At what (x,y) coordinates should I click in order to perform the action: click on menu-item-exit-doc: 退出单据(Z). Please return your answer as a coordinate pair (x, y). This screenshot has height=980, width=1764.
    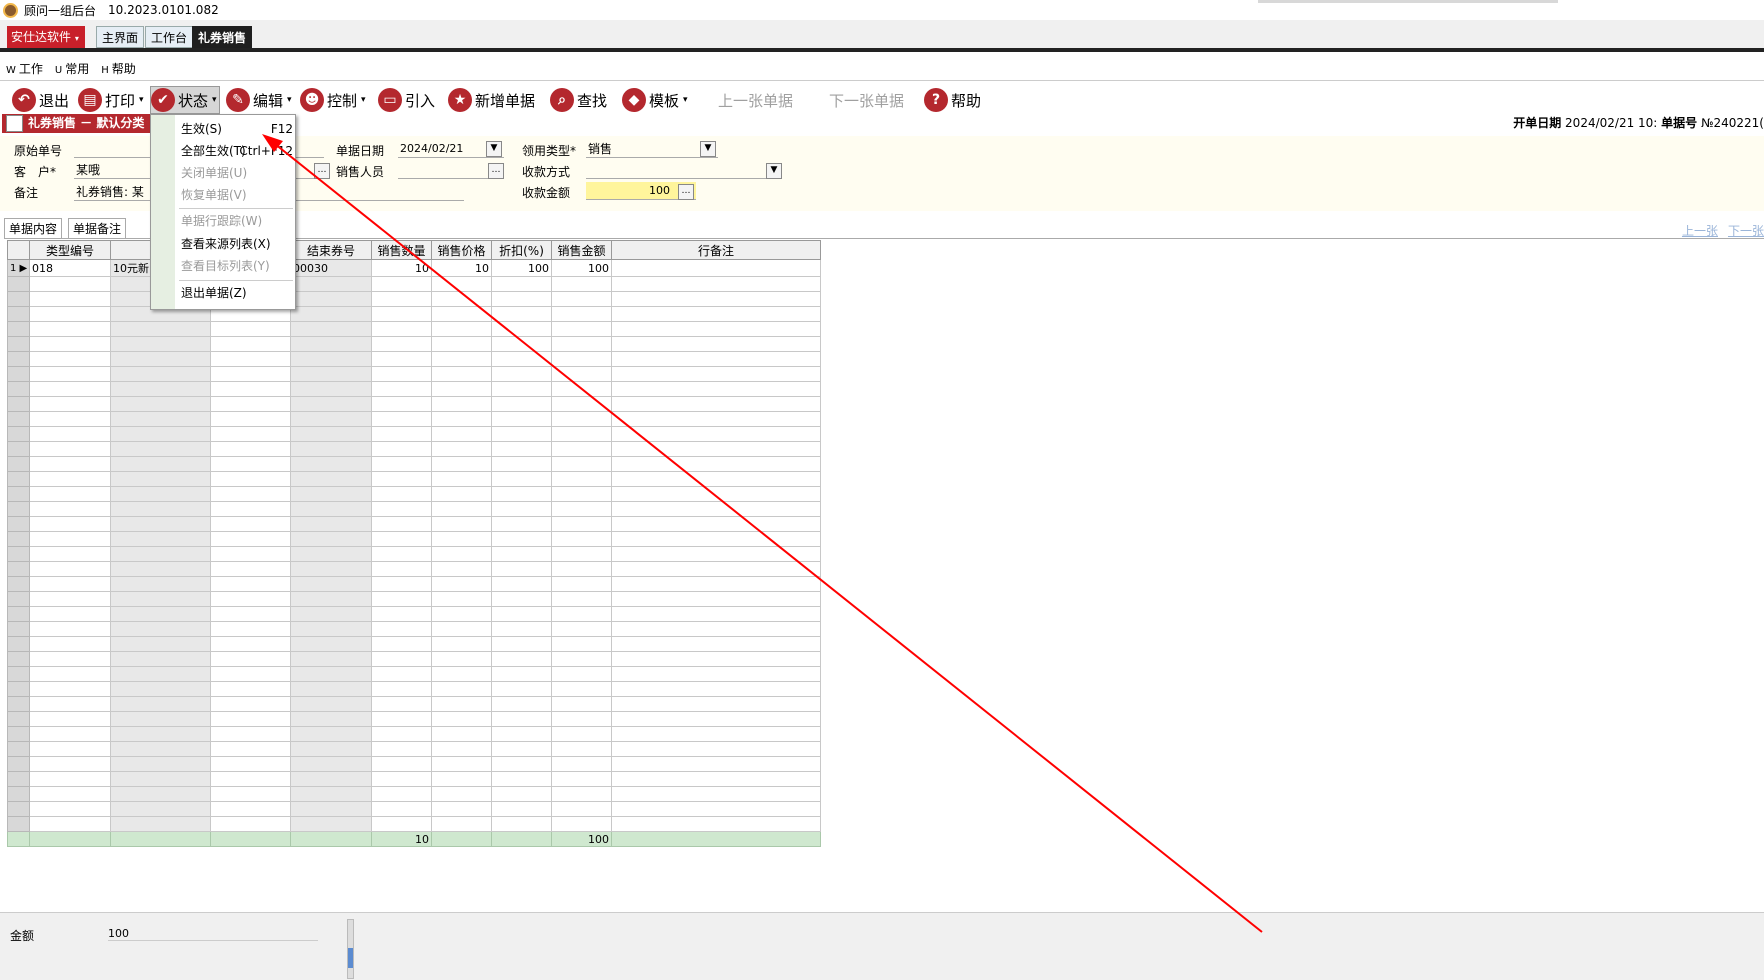
    Looking at the image, I should click on (237, 293).